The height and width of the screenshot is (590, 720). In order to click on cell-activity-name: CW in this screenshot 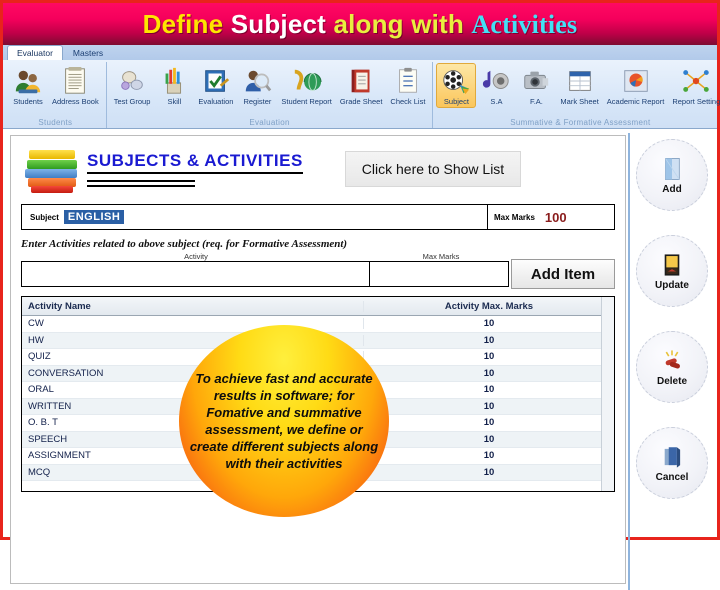, I will do `click(193, 324)`.